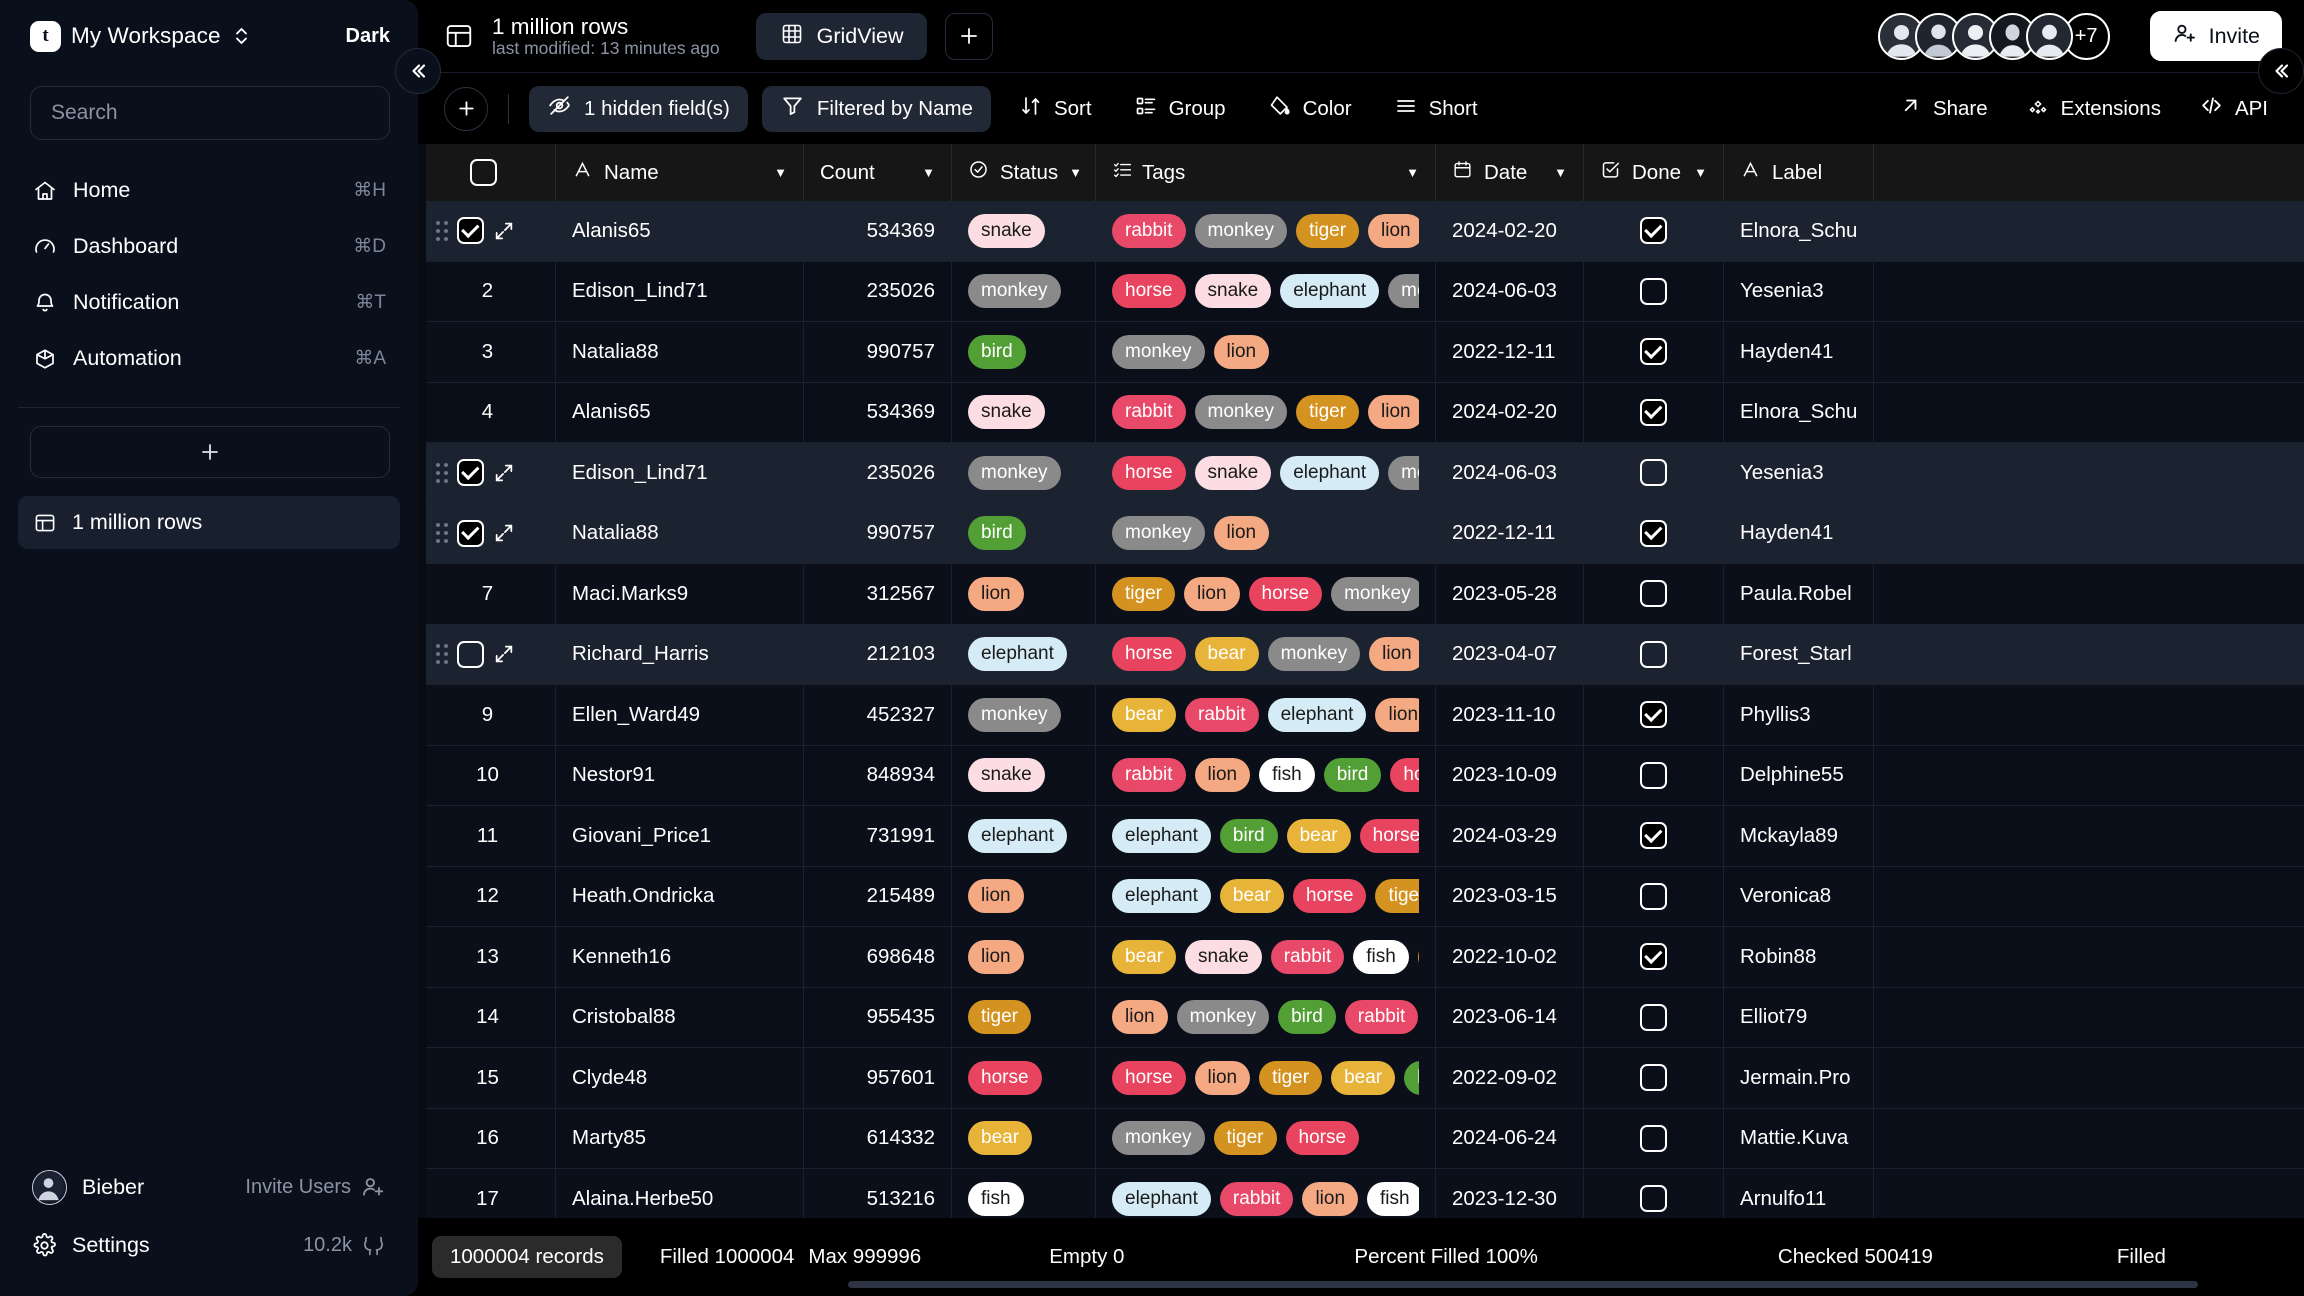 The image size is (2304, 1296). What do you see at coordinates (1024, 896) in the screenshot?
I see `cell-status: lion` at bounding box center [1024, 896].